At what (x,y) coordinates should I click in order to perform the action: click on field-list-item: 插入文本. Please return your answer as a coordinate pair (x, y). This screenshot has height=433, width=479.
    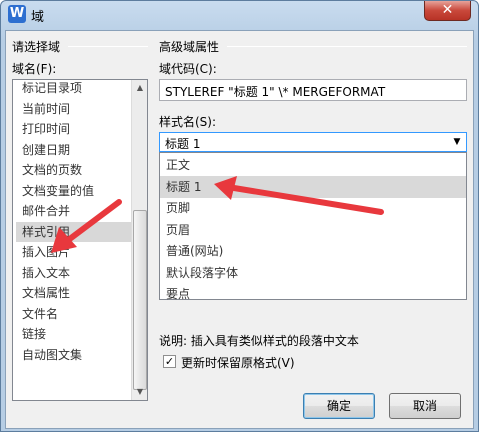
    Looking at the image, I should click on (75, 273).